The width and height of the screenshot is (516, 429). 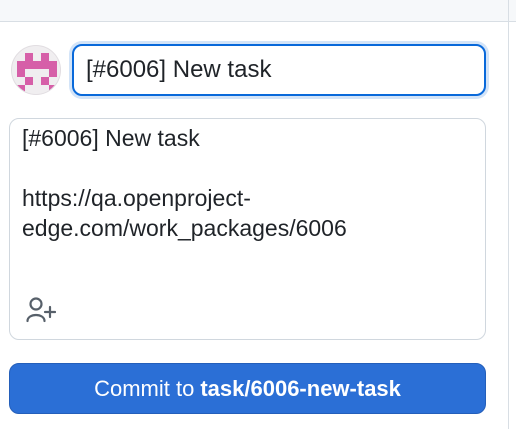 I want to click on add-user-icon, so click(x=41, y=310).